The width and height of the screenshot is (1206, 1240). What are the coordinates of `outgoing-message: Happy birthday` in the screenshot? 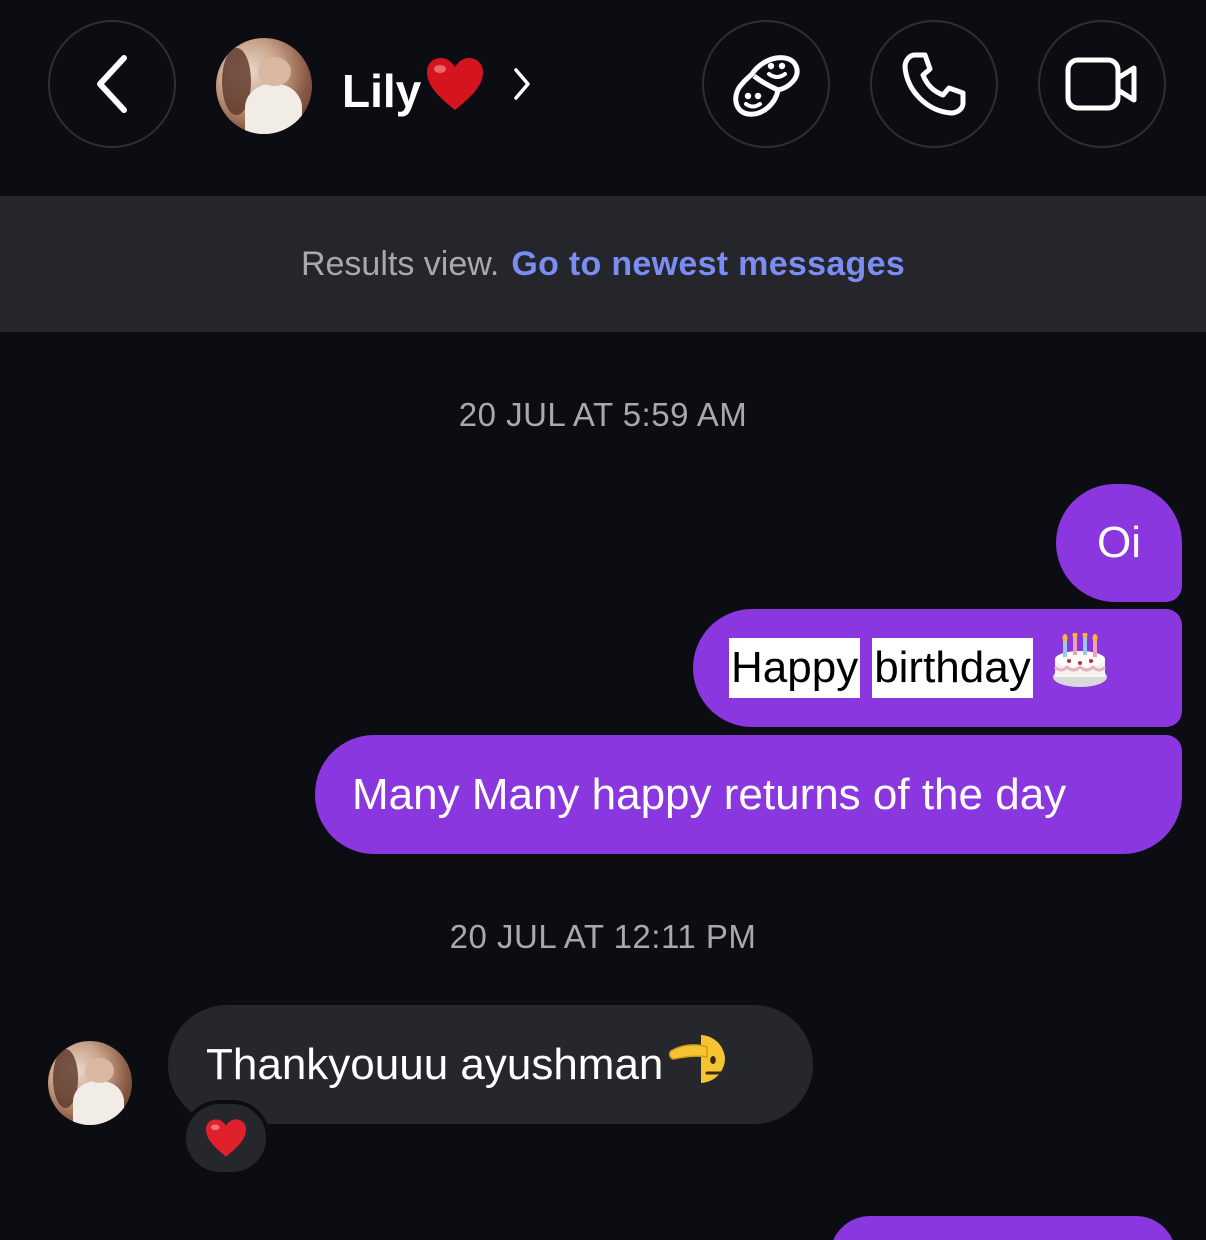 It's located at (937, 668).